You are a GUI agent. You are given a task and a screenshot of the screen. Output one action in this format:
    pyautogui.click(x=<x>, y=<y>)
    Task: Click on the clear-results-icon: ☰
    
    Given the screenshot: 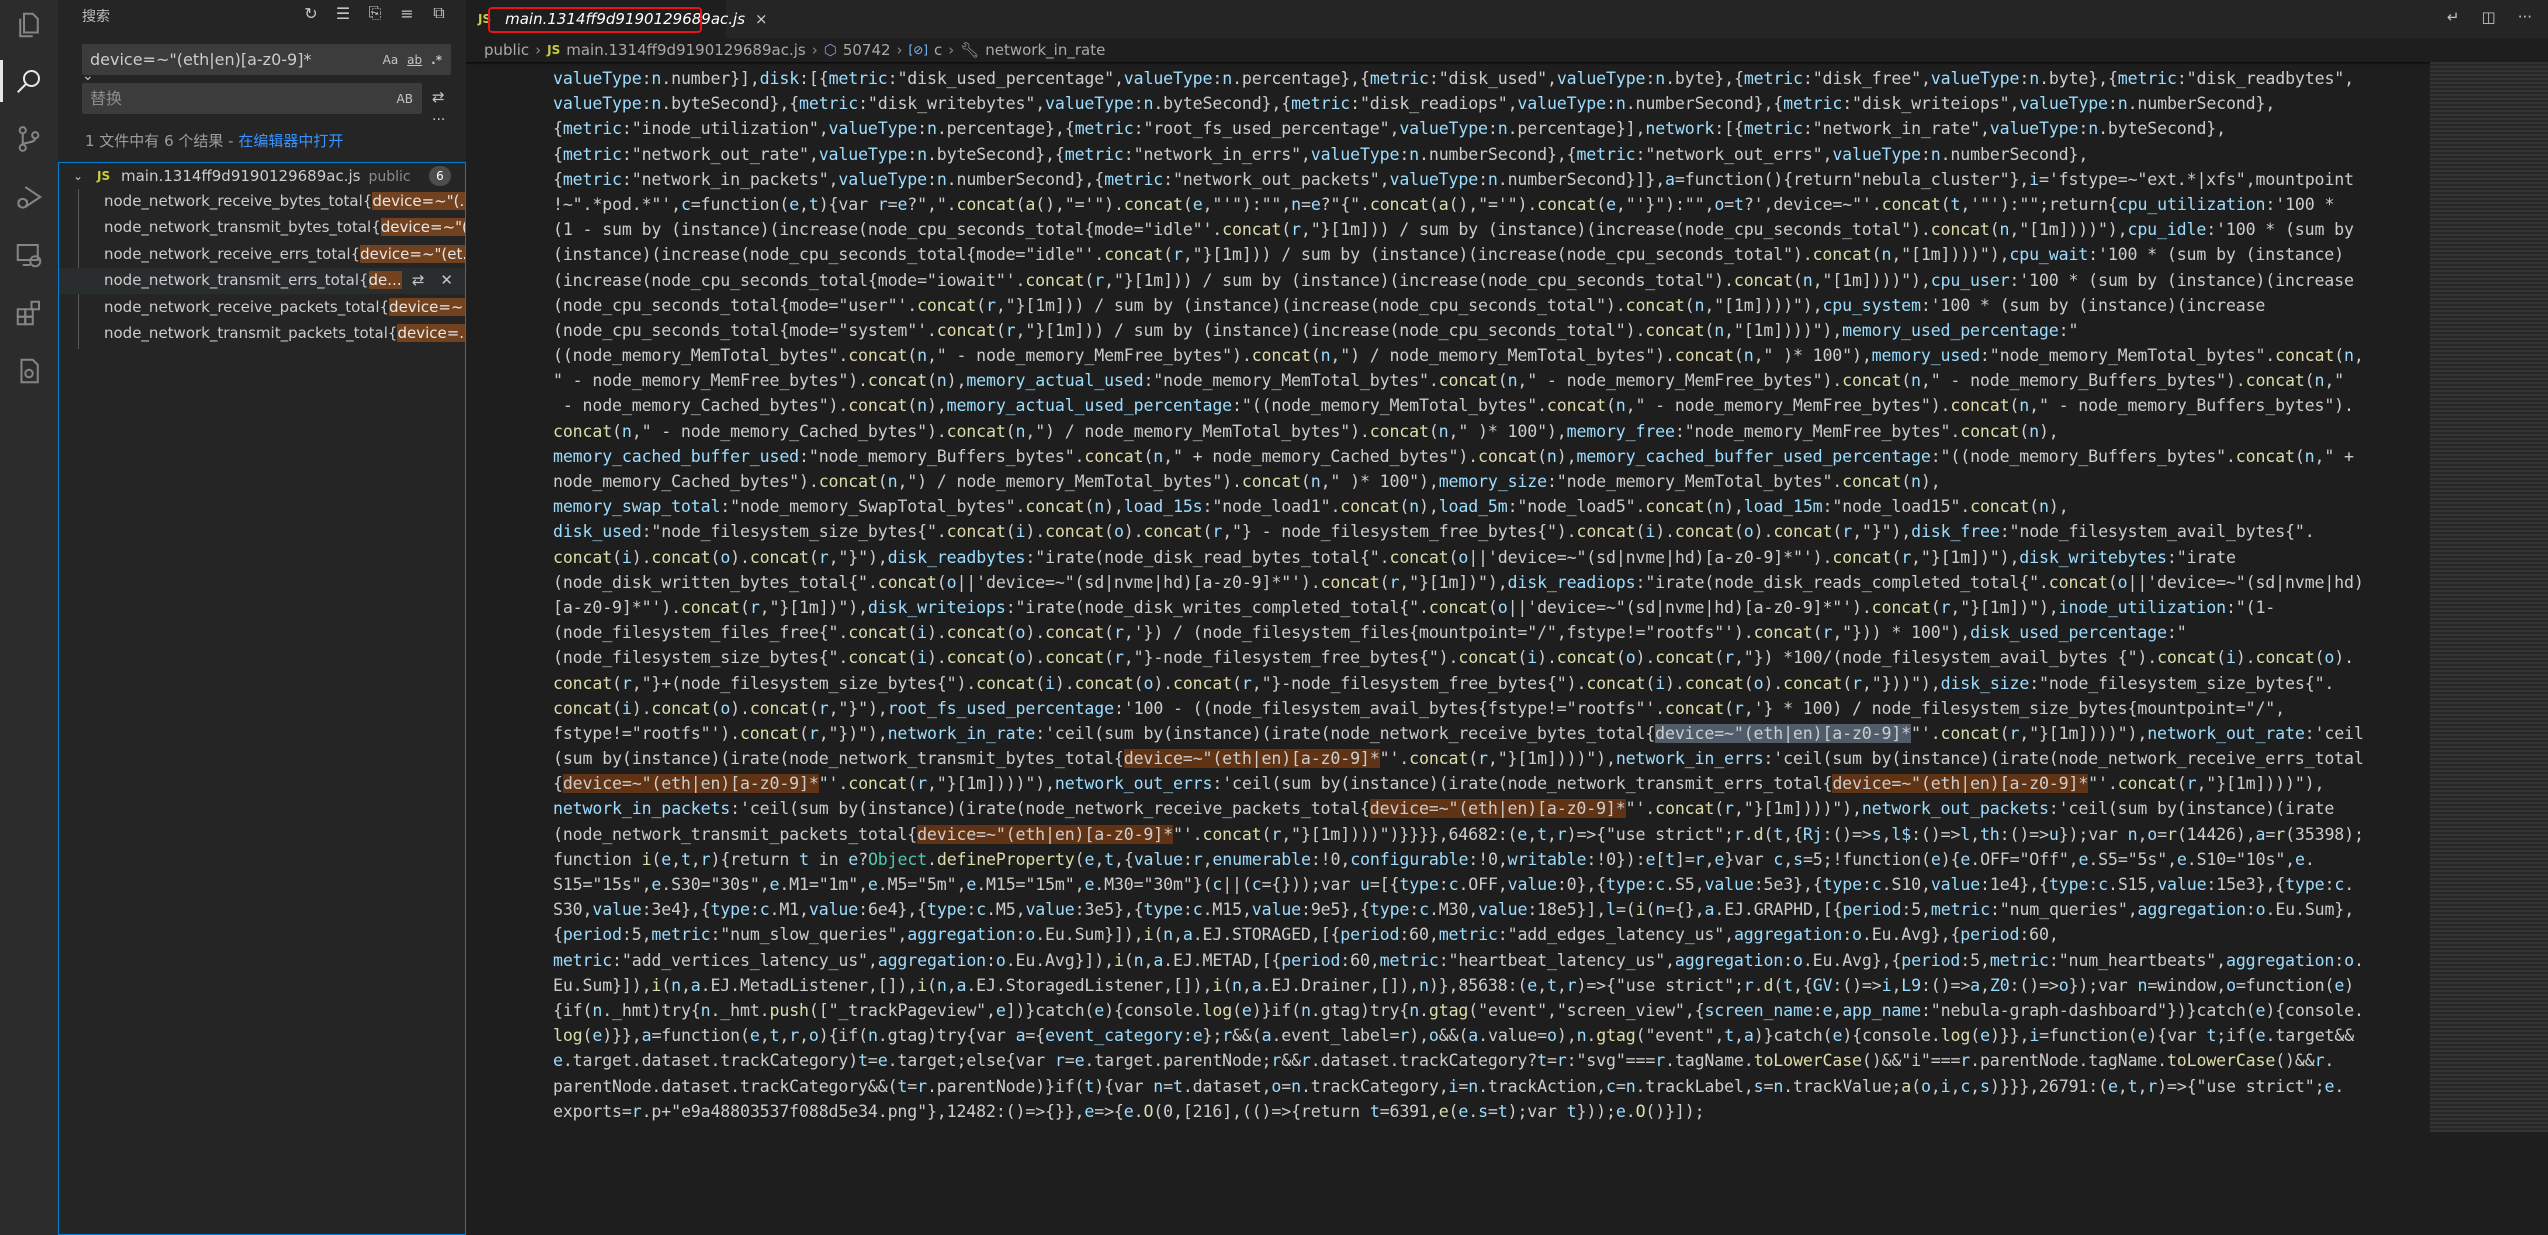 What is the action you would take?
    pyautogui.click(x=343, y=13)
    